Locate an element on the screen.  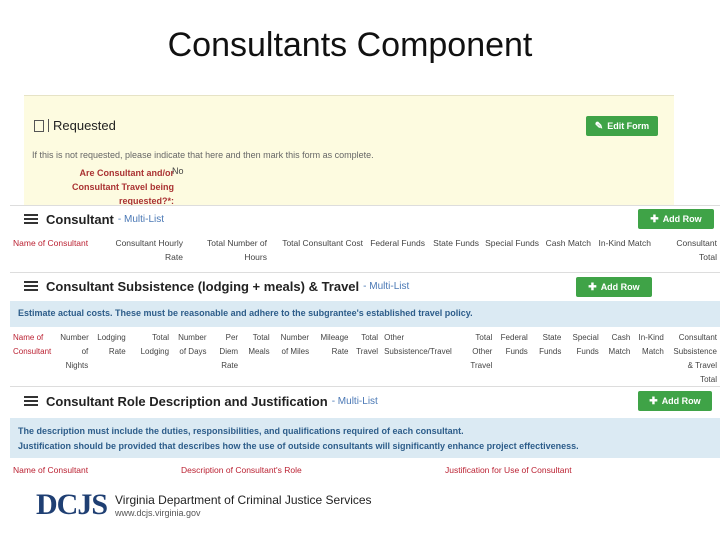
column-header: Consultant Subsistence & Travel Total is located at coordinates (693, 359).